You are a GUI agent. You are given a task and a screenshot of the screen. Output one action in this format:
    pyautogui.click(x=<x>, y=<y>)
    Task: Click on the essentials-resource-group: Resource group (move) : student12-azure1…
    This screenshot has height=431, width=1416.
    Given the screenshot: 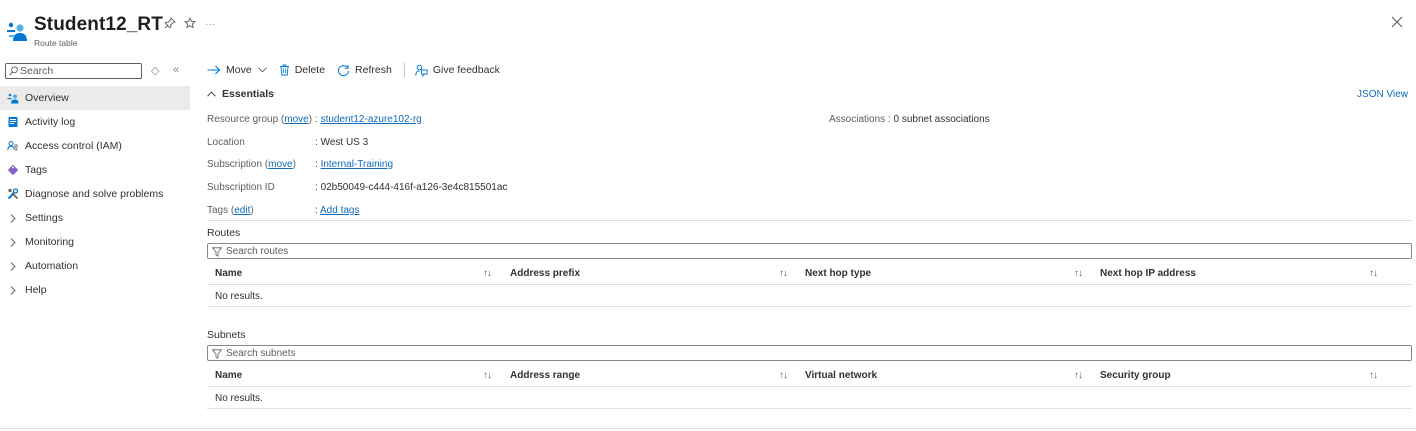 What is the action you would take?
    pyautogui.click(x=314, y=119)
    